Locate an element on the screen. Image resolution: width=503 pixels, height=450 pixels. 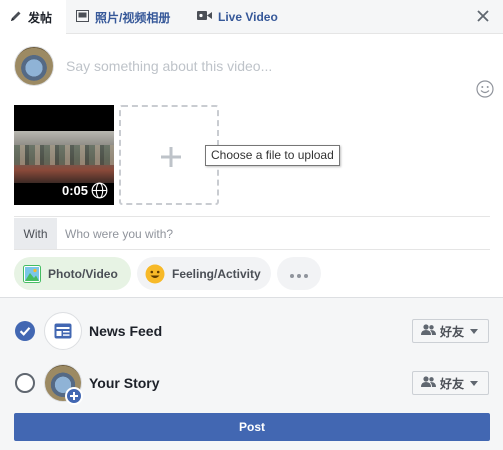
tab-photo-album: 照片/视频相册 is located at coordinates (123, 17).